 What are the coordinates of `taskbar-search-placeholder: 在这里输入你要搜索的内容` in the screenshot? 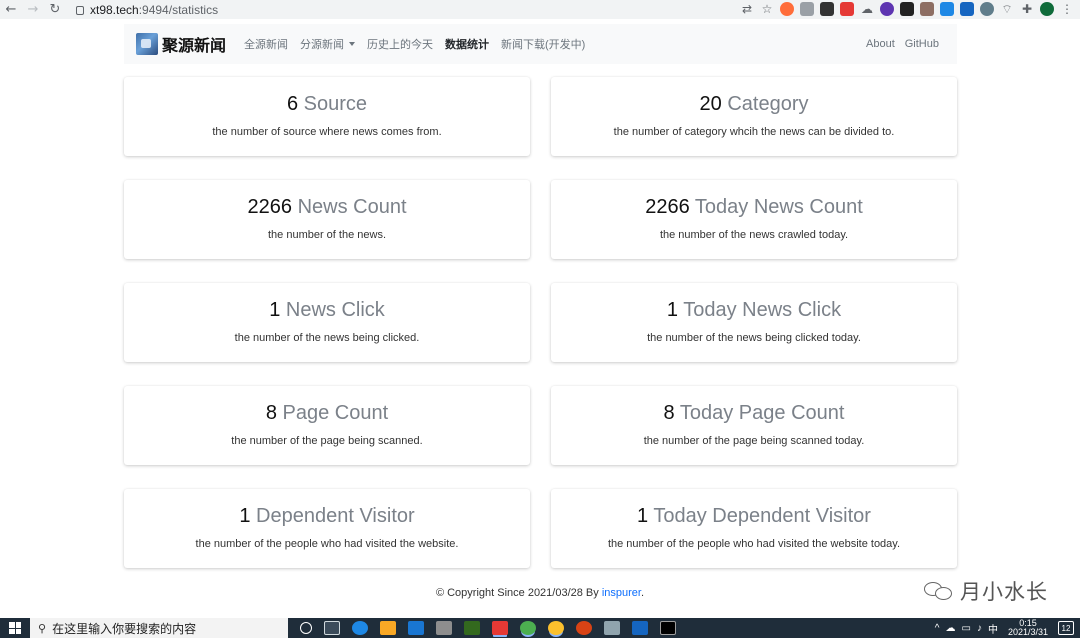 It's located at (124, 628).